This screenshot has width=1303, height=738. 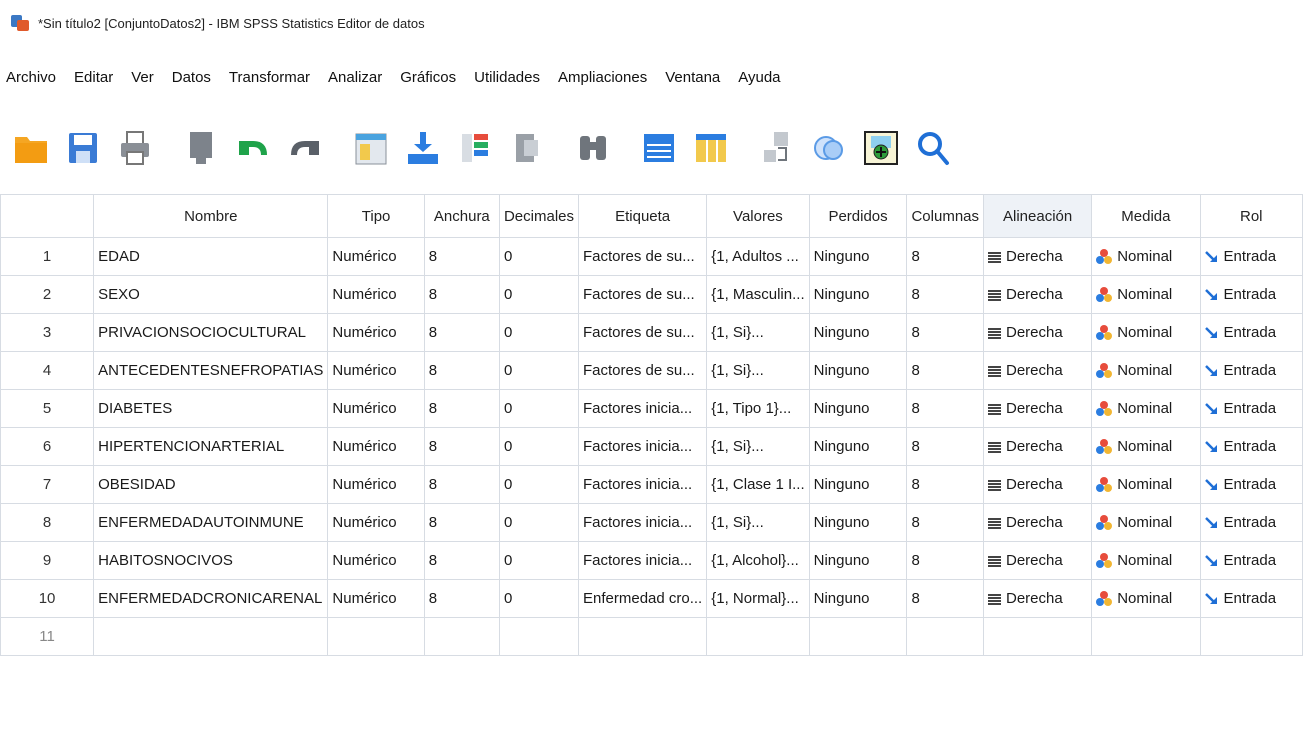 What do you see at coordinates (47, 332) in the screenshot?
I see `row-number: 3` at bounding box center [47, 332].